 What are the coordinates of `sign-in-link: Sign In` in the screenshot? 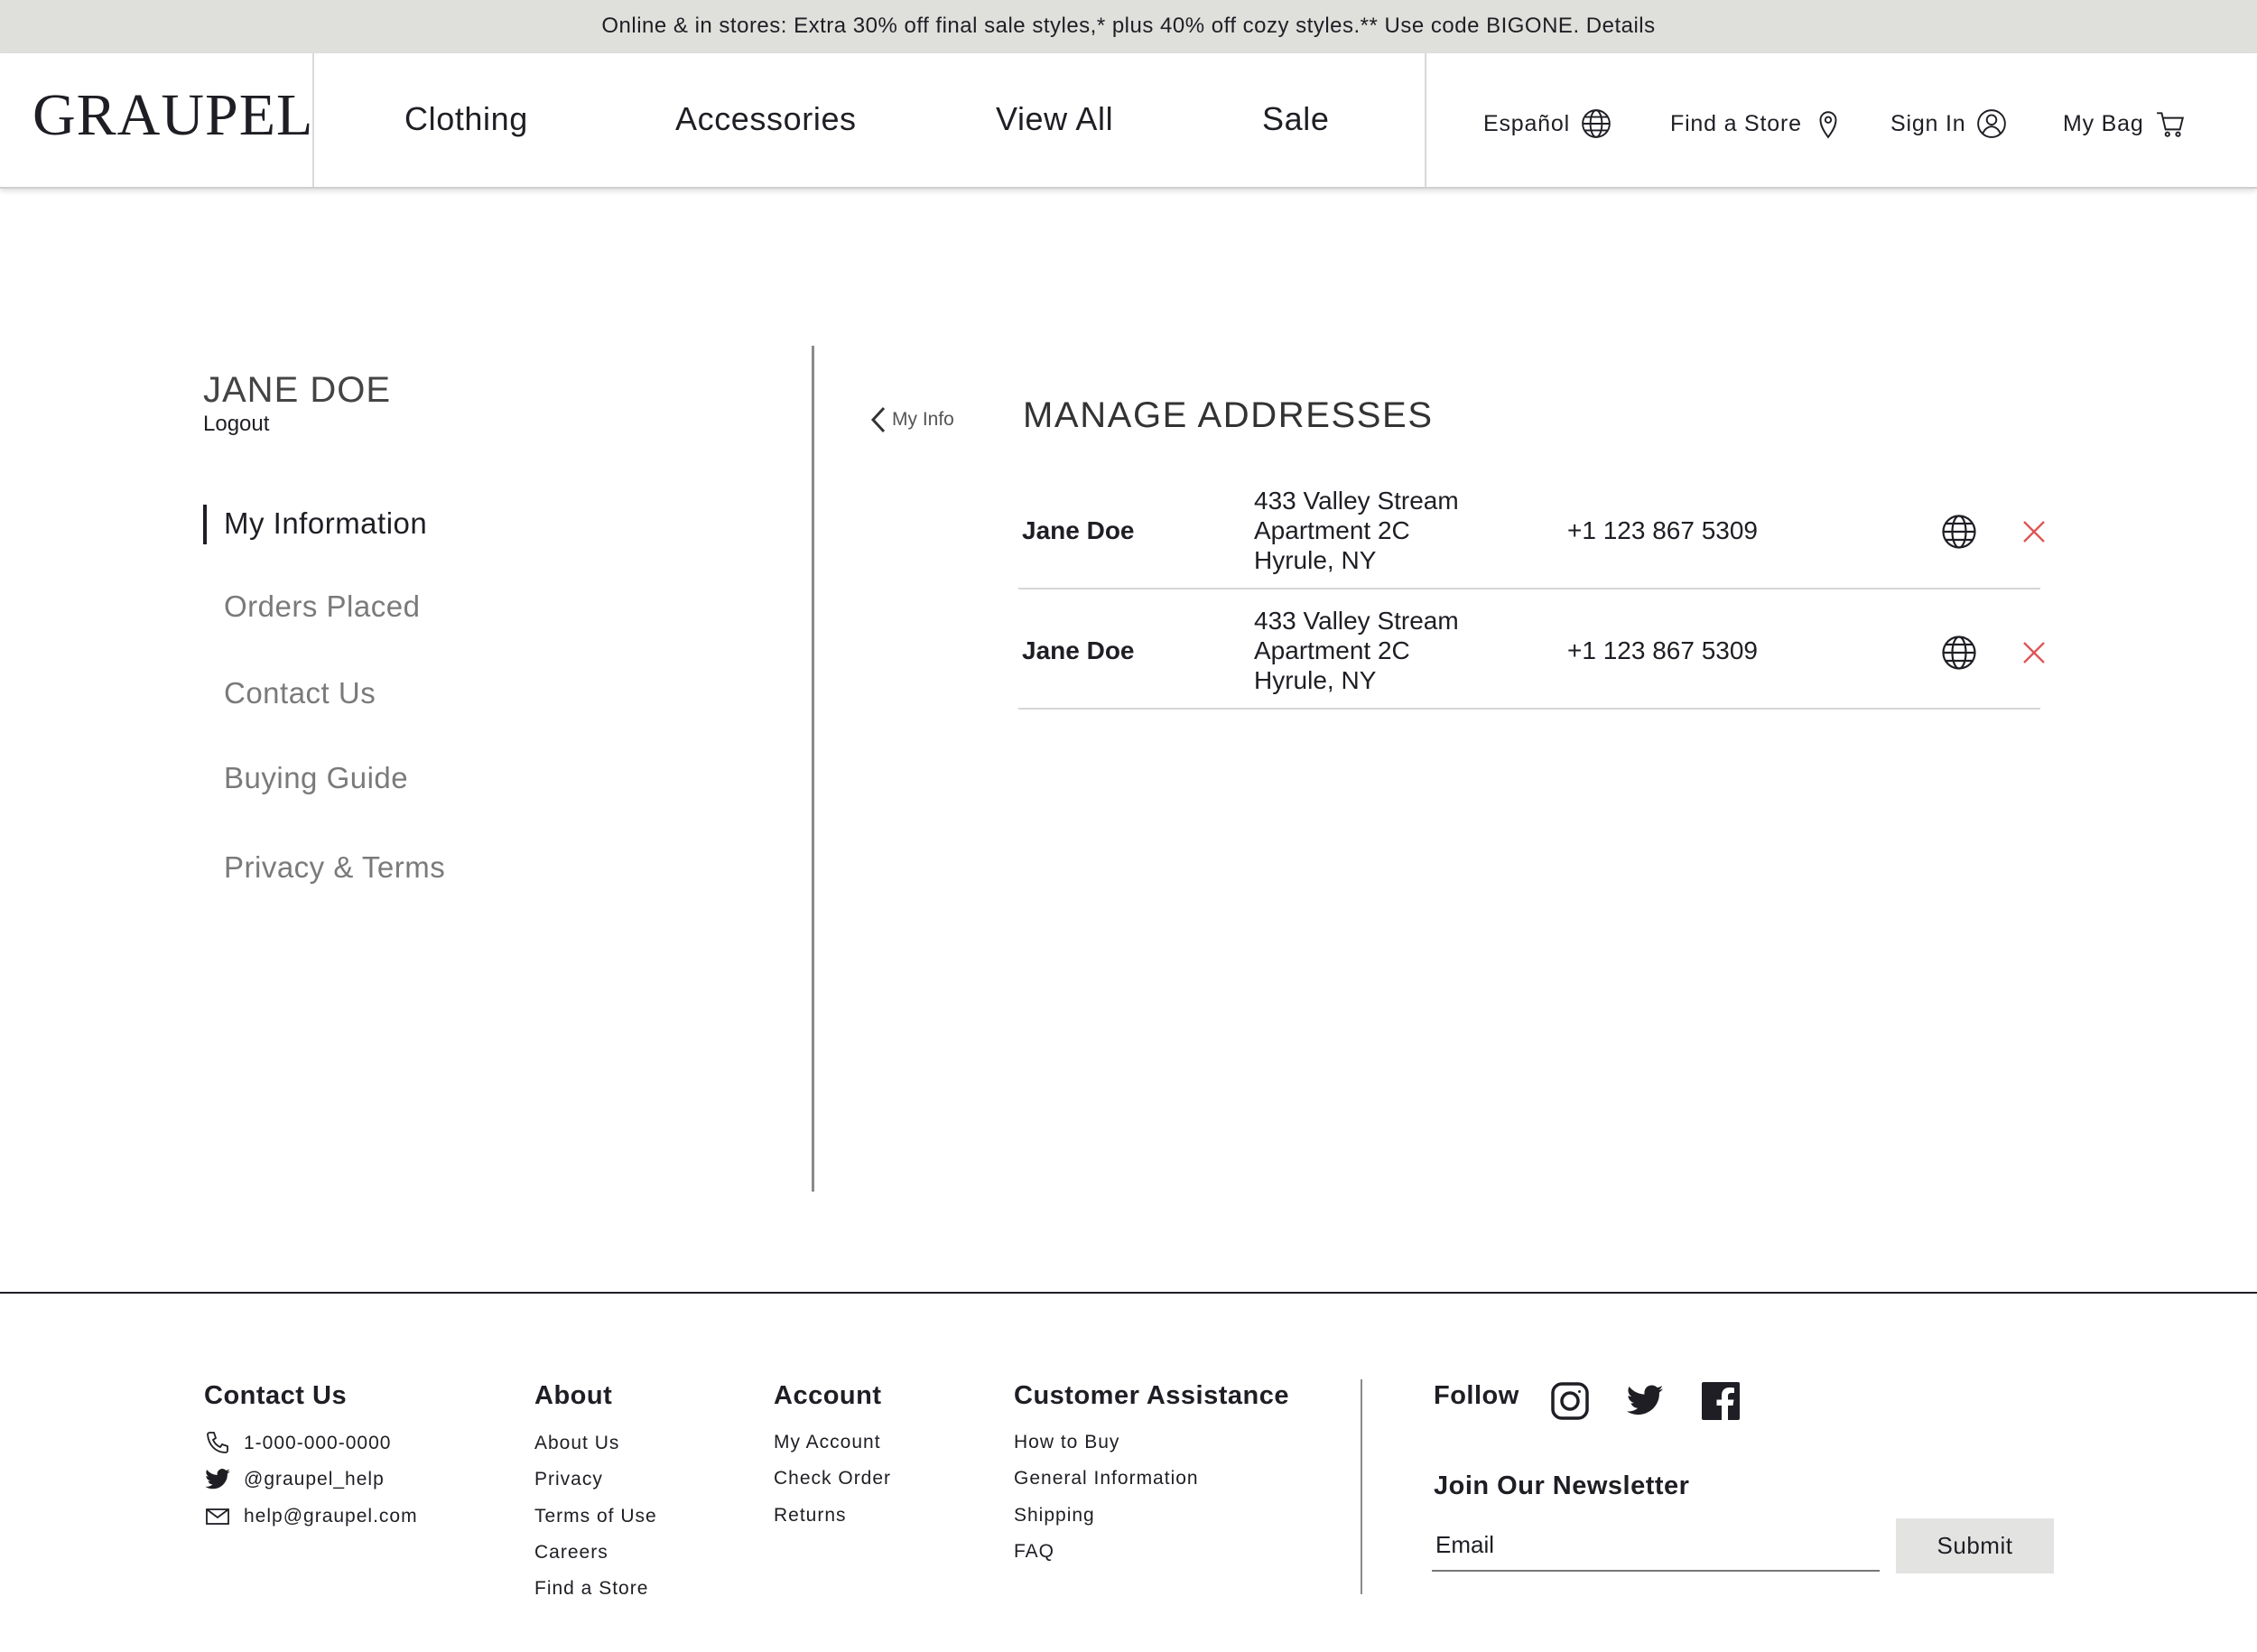 It's located at (1949, 123).